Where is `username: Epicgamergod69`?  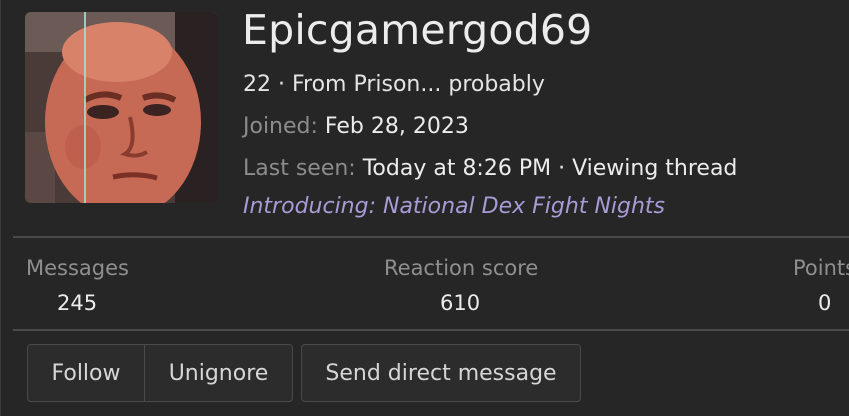 username: Epicgamergod69 is located at coordinates (417, 30).